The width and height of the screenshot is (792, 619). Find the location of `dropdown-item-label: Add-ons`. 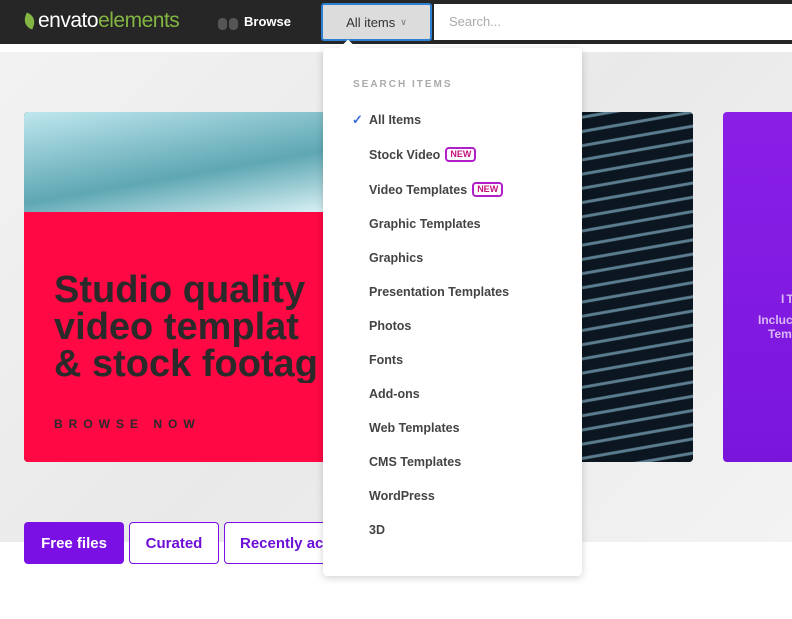

dropdown-item-label: Add-ons is located at coordinates (394, 394).